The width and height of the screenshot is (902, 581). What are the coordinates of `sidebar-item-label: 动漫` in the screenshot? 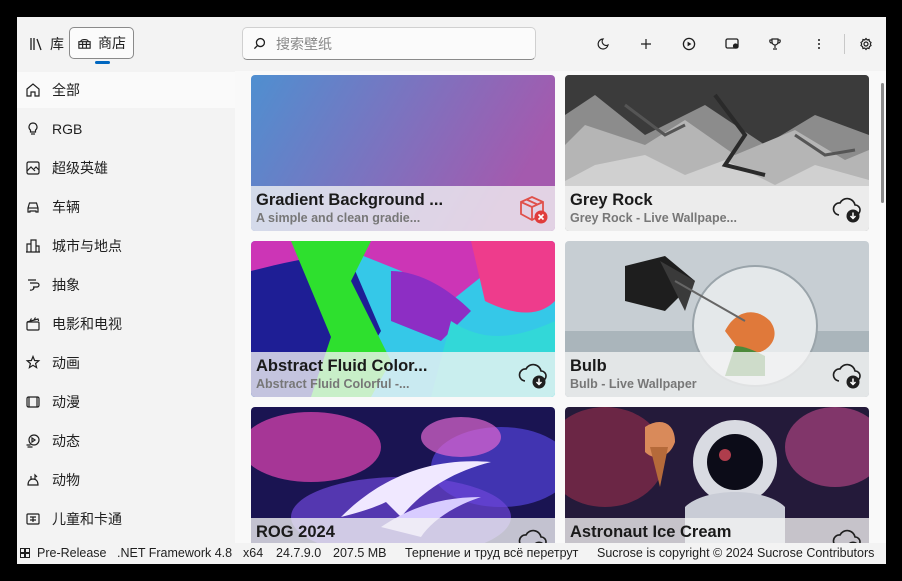 It's located at (66, 402).